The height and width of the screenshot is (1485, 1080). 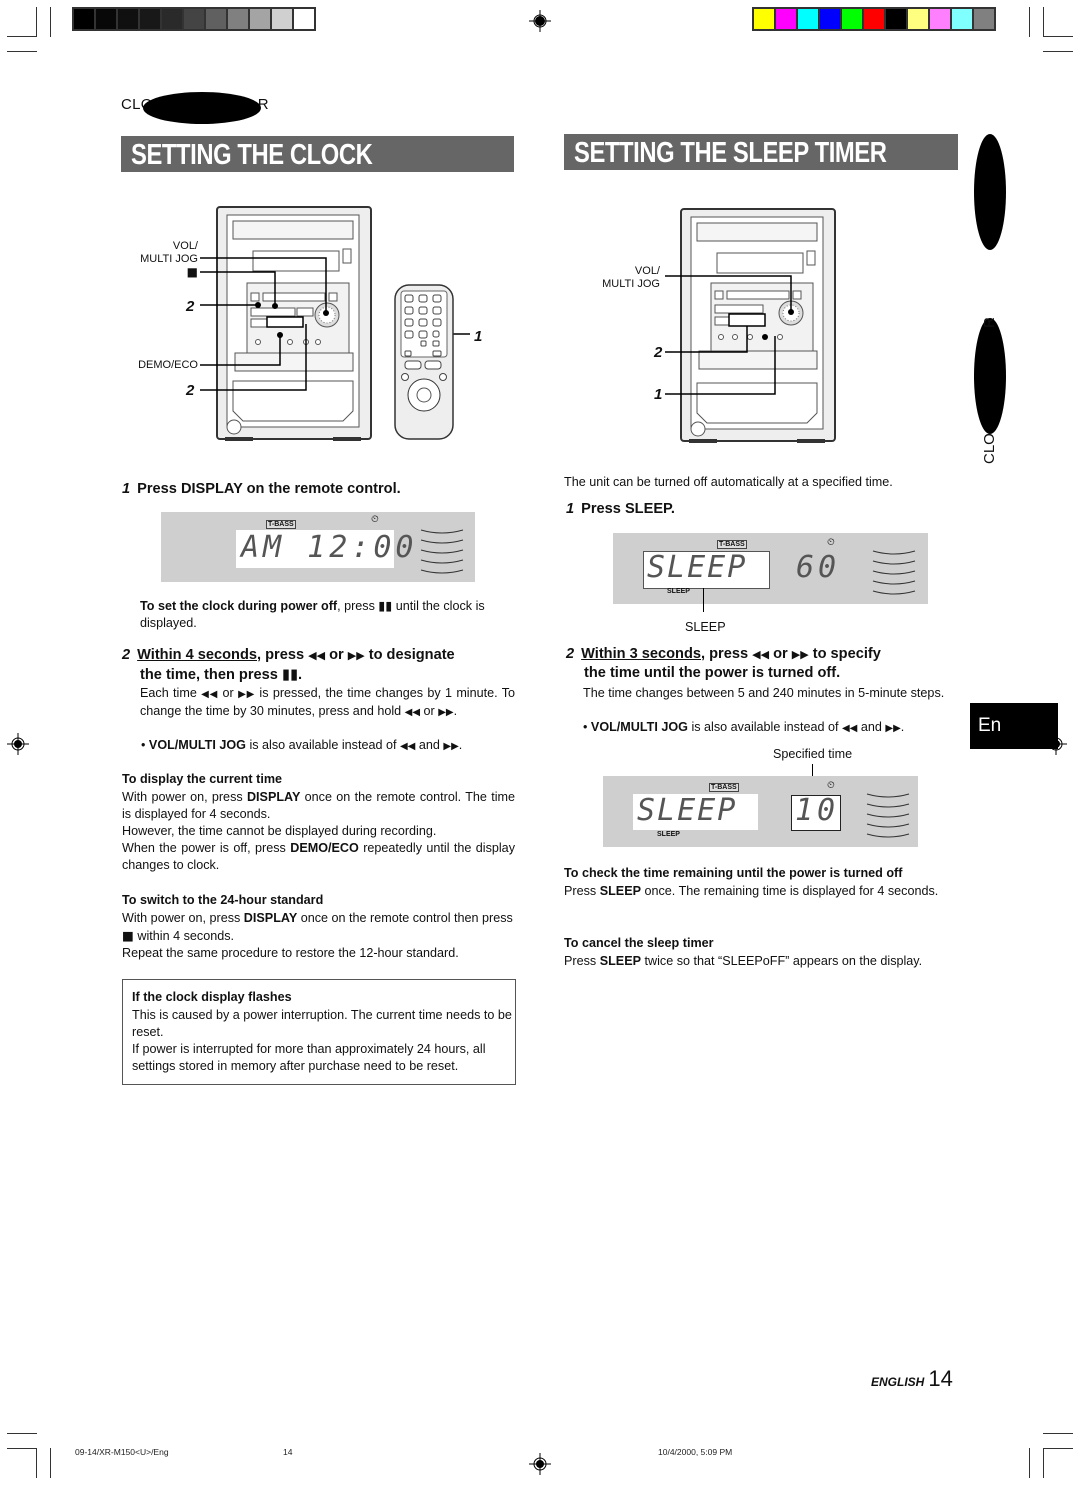 What do you see at coordinates (261, 489) in the screenshot?
I see `step-1-clock: 1 Press DISPLAY on the remote control.` at bounding box center [261, 489].